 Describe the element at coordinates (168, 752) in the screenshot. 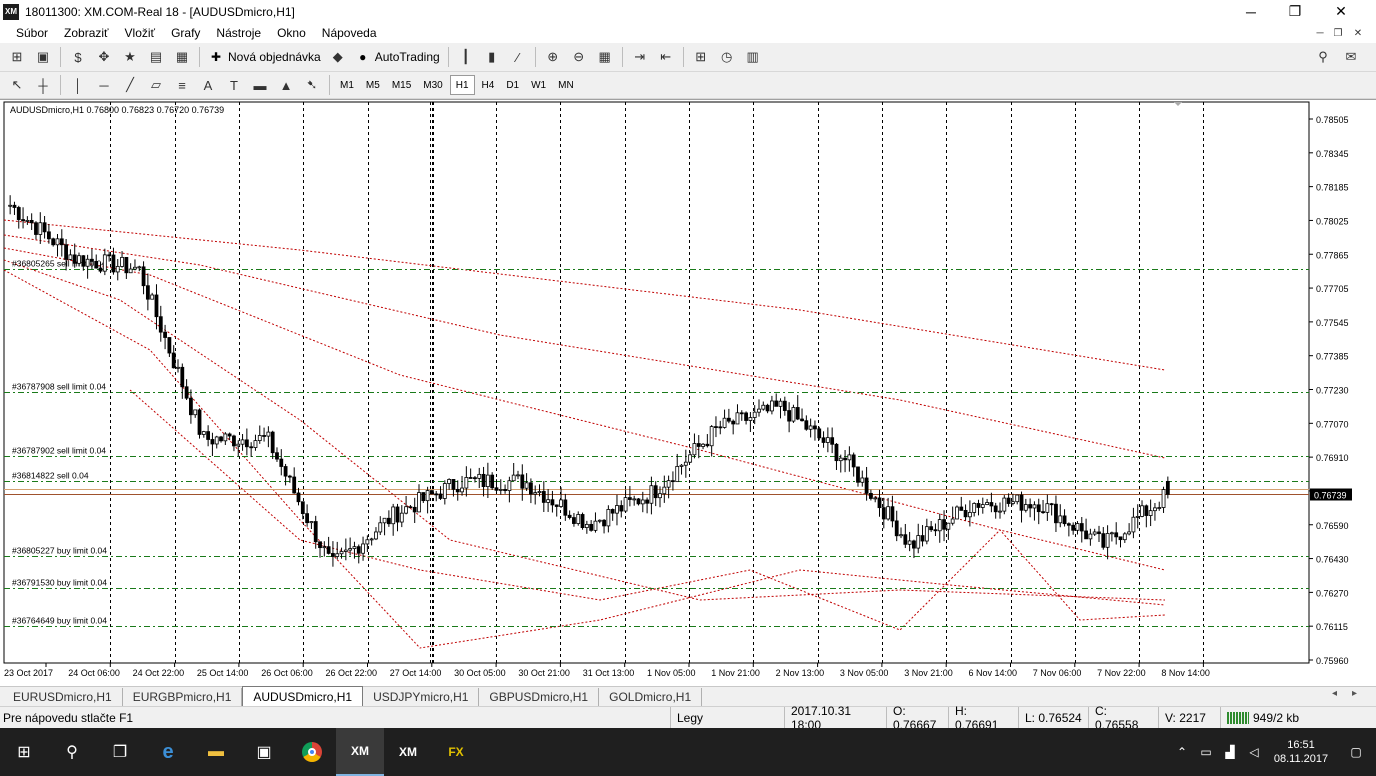

I see `edge-icon: e` at that location.